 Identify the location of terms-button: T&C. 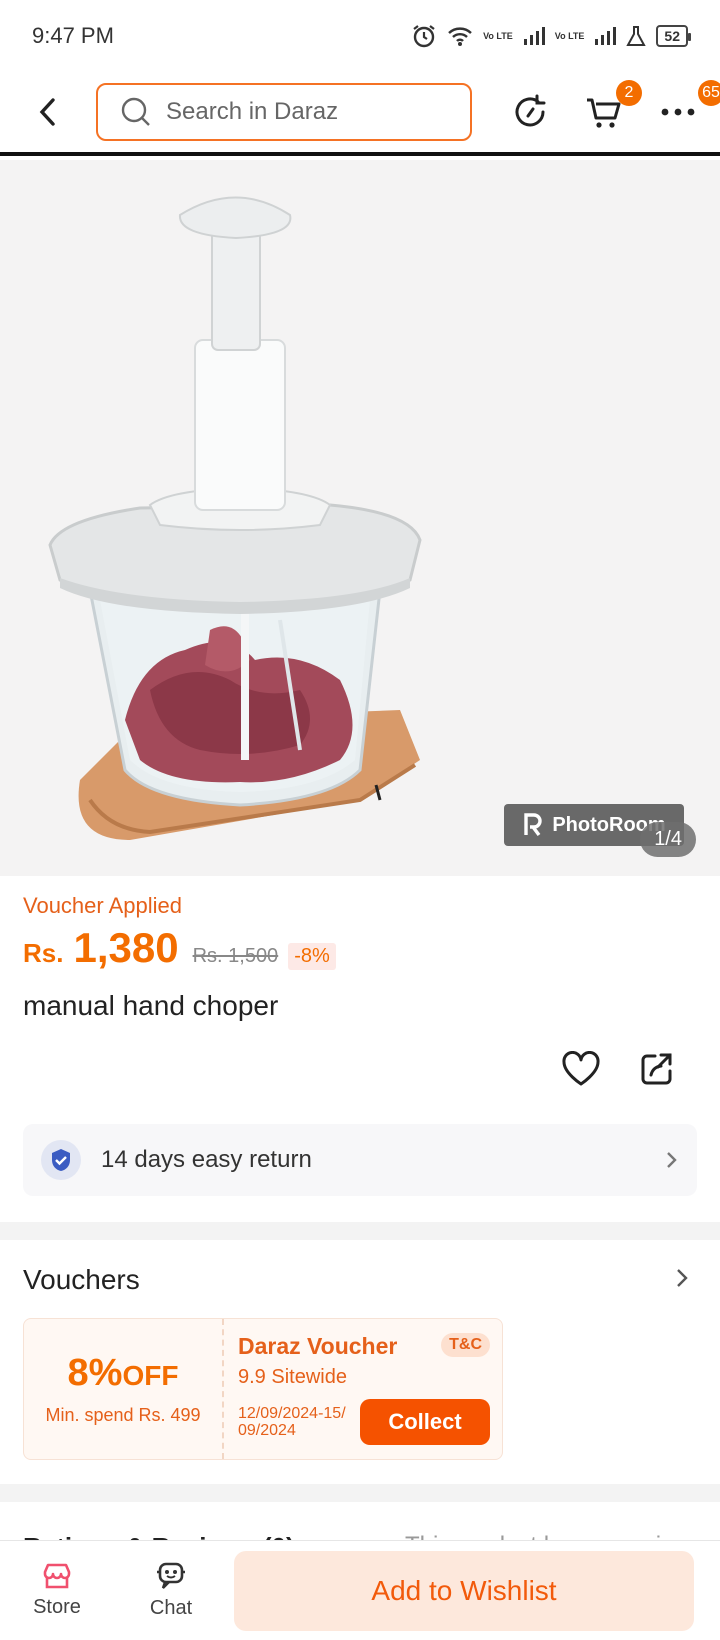
(465, 1345).